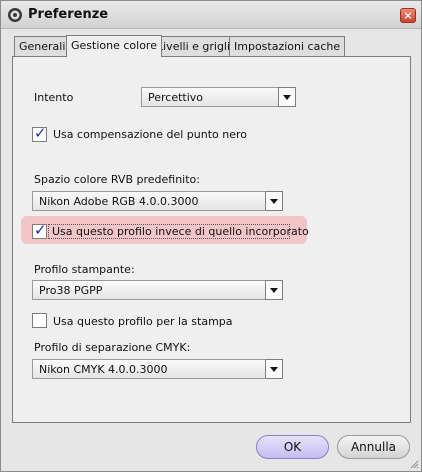 This screenshot has width=422, height=472. Describe the element at coordinates (211, 15) in the screenshot. I see `title-bar: Preferenze ×` at that location.